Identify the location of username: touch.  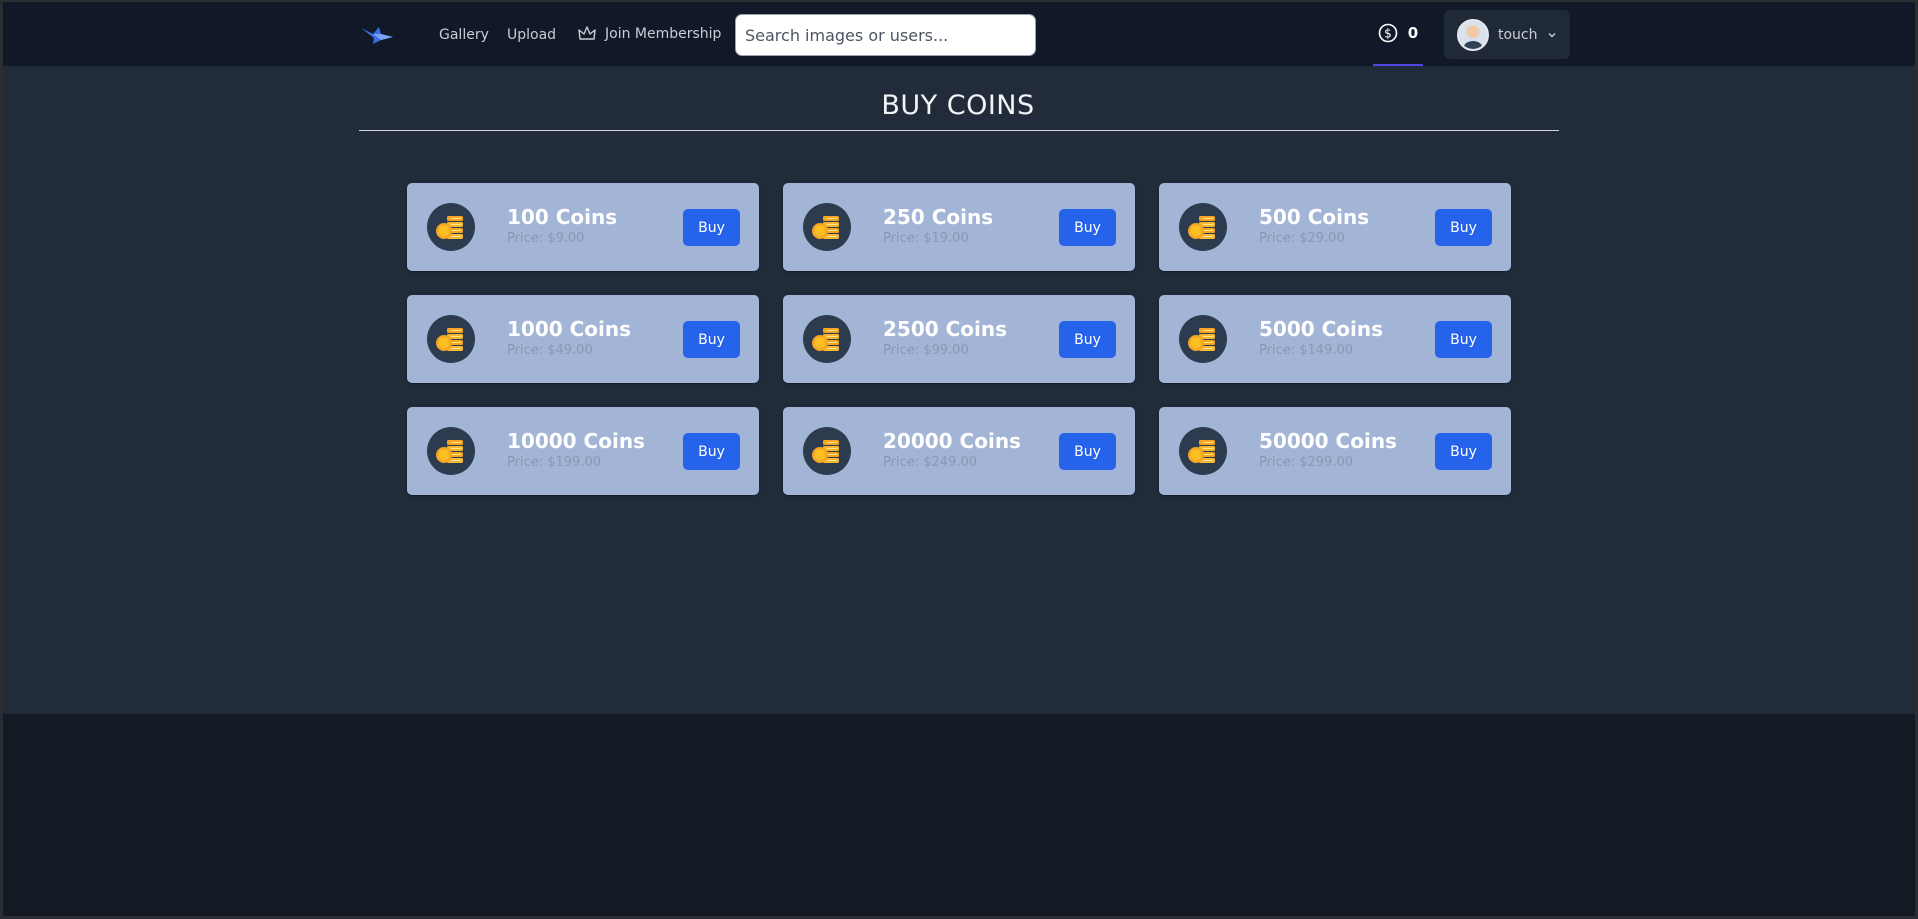
(1518, 34).